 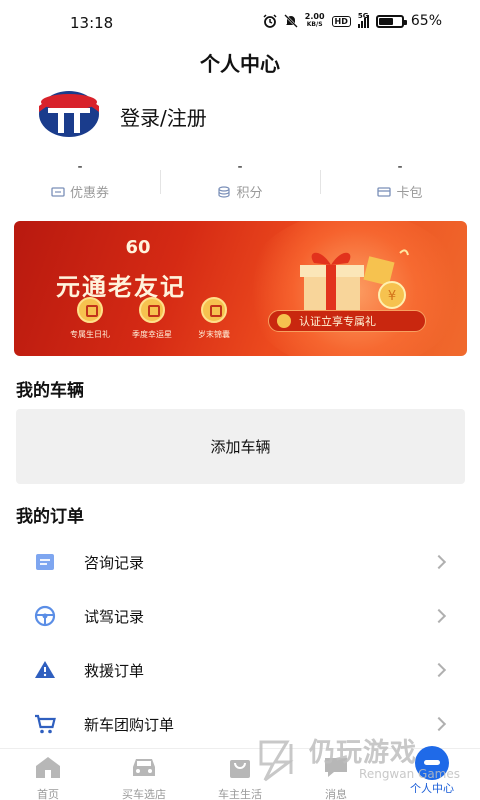 What do you see at coordinates (45, 562) in the screenshot?
I see `consult-doc-icon` at bounding box center [45, 562].